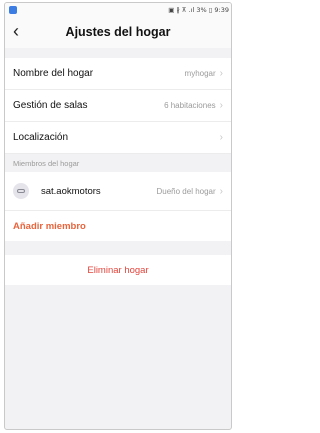 The image size is (320, 433). What do you see at coordinates (118, 163) in the screenshot?
I see `members-section-label: Miembros del hogar` at bounding box center [118, 163].